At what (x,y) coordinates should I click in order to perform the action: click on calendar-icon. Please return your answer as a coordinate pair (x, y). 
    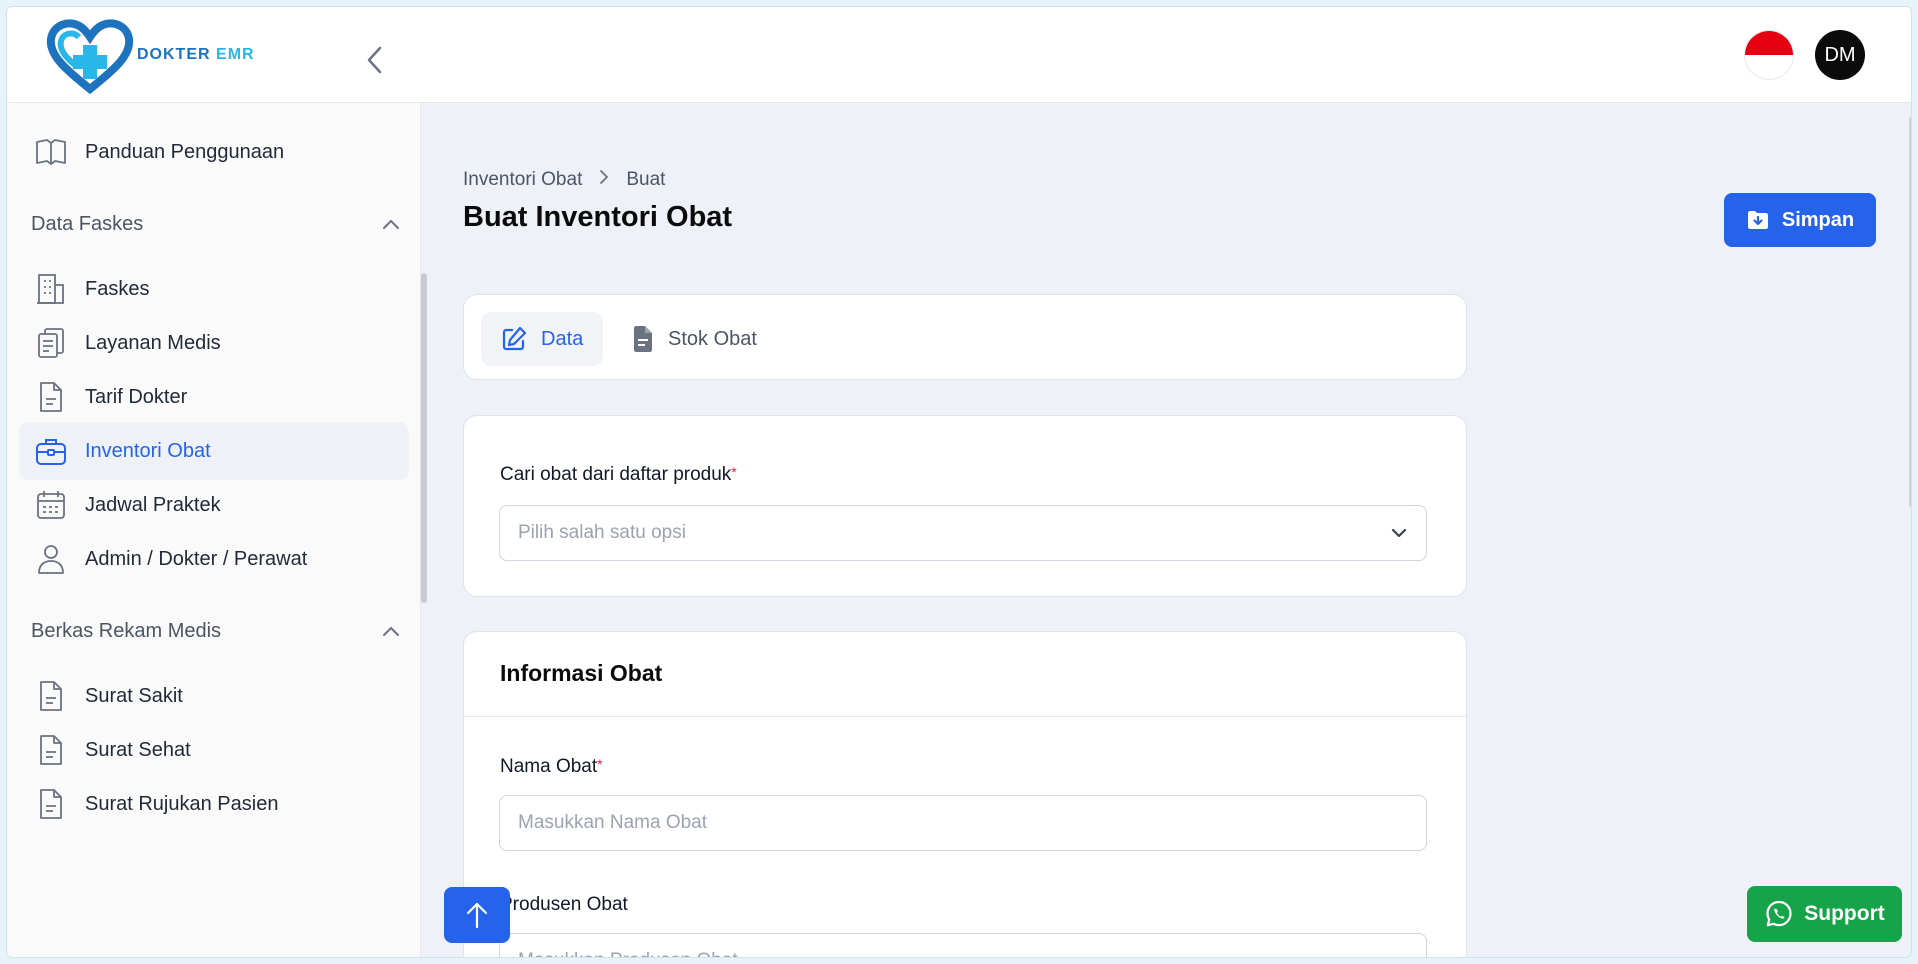
    Looking at the image, I should click on (51, 505).